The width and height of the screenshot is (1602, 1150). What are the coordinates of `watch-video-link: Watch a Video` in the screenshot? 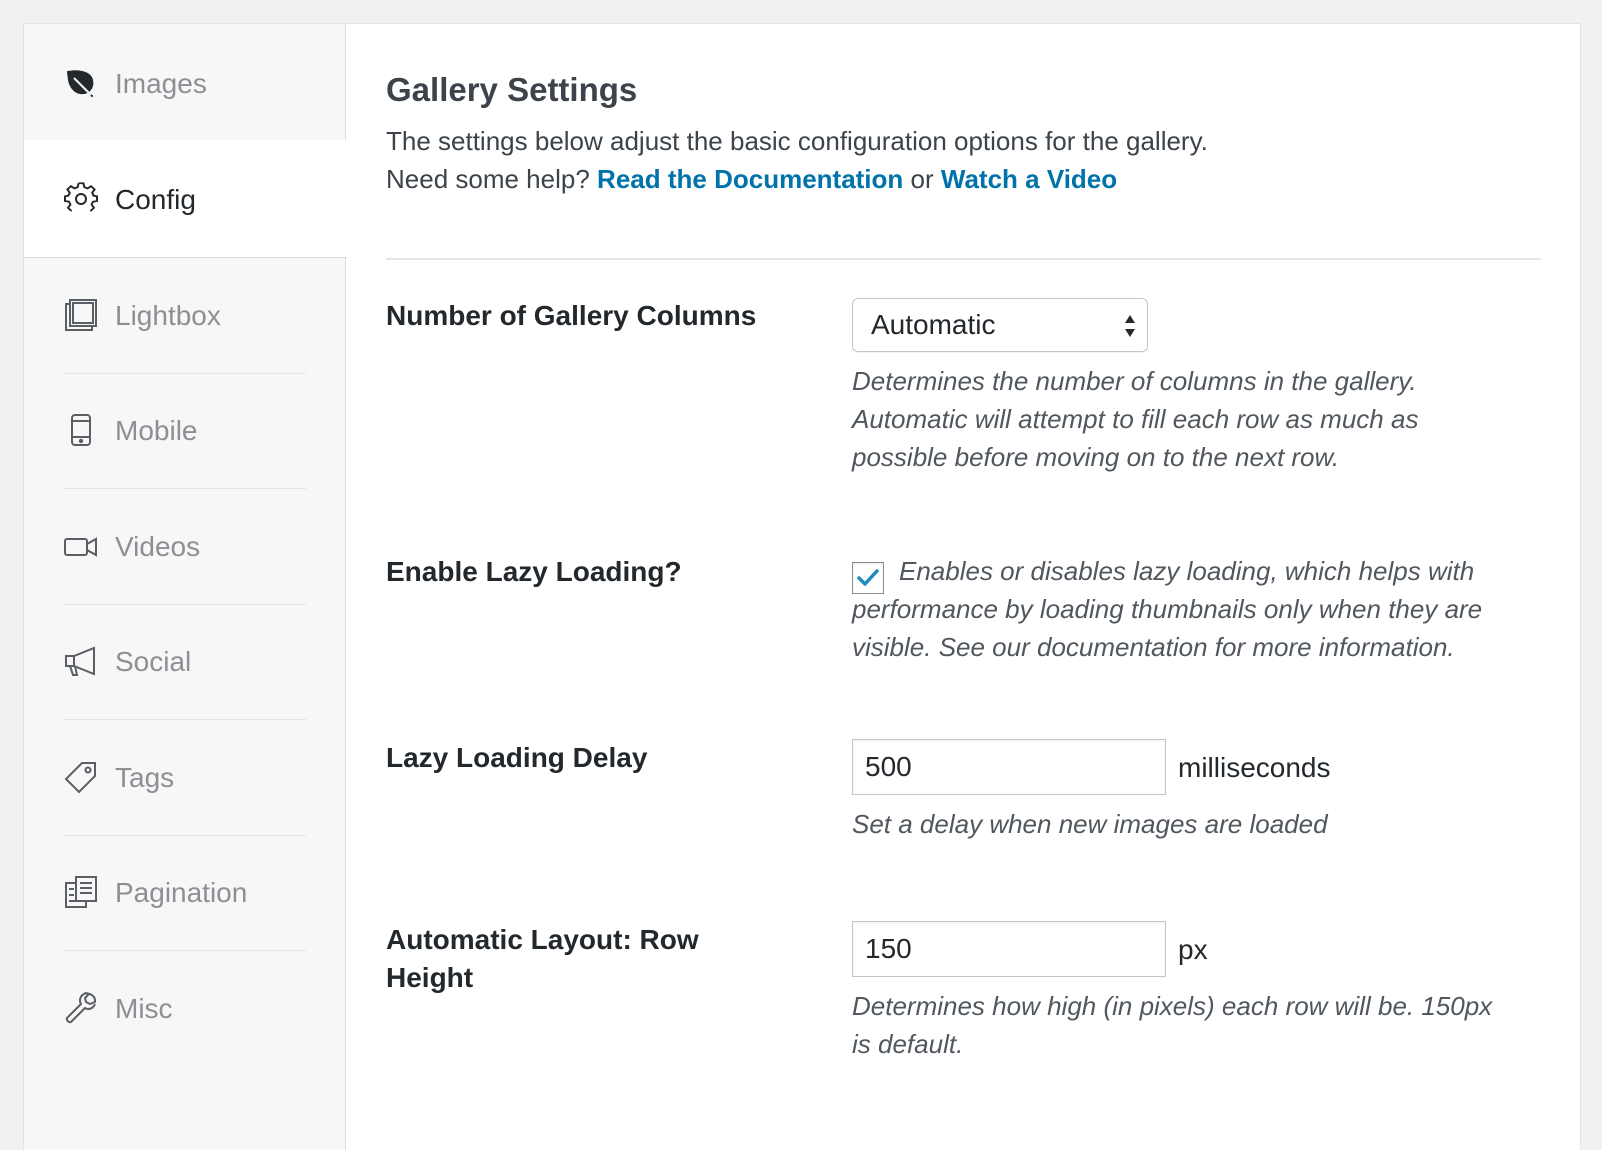 It's located at (1029, 179).